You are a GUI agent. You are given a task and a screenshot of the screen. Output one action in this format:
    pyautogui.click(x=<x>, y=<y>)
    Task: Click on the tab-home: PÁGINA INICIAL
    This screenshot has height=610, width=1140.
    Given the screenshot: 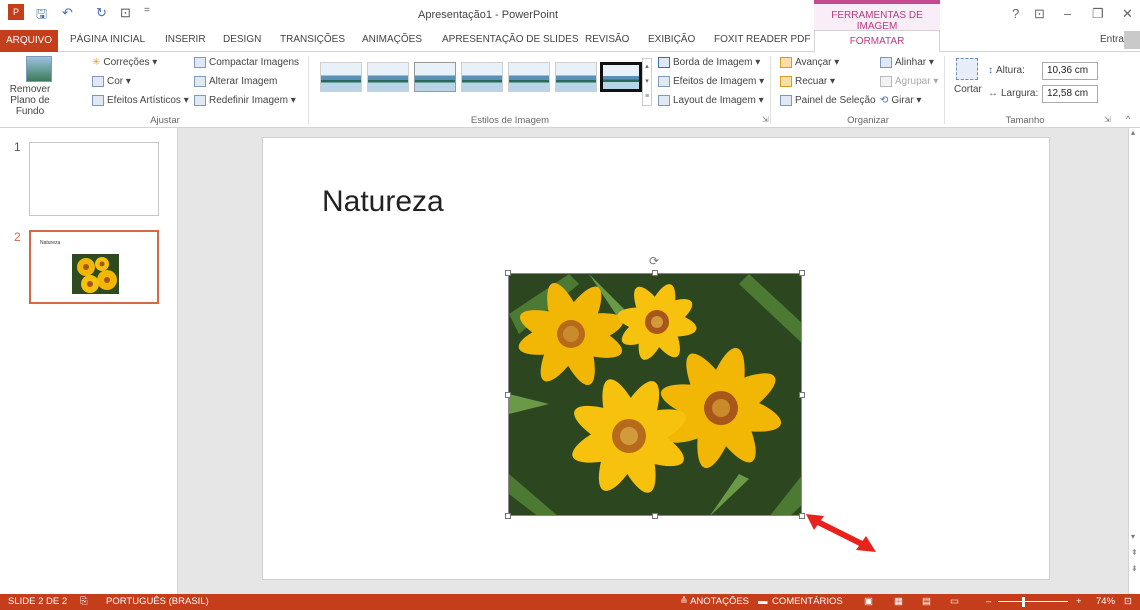 What is the action you would take?
    pyautogui.click(x=107, y=39)
    